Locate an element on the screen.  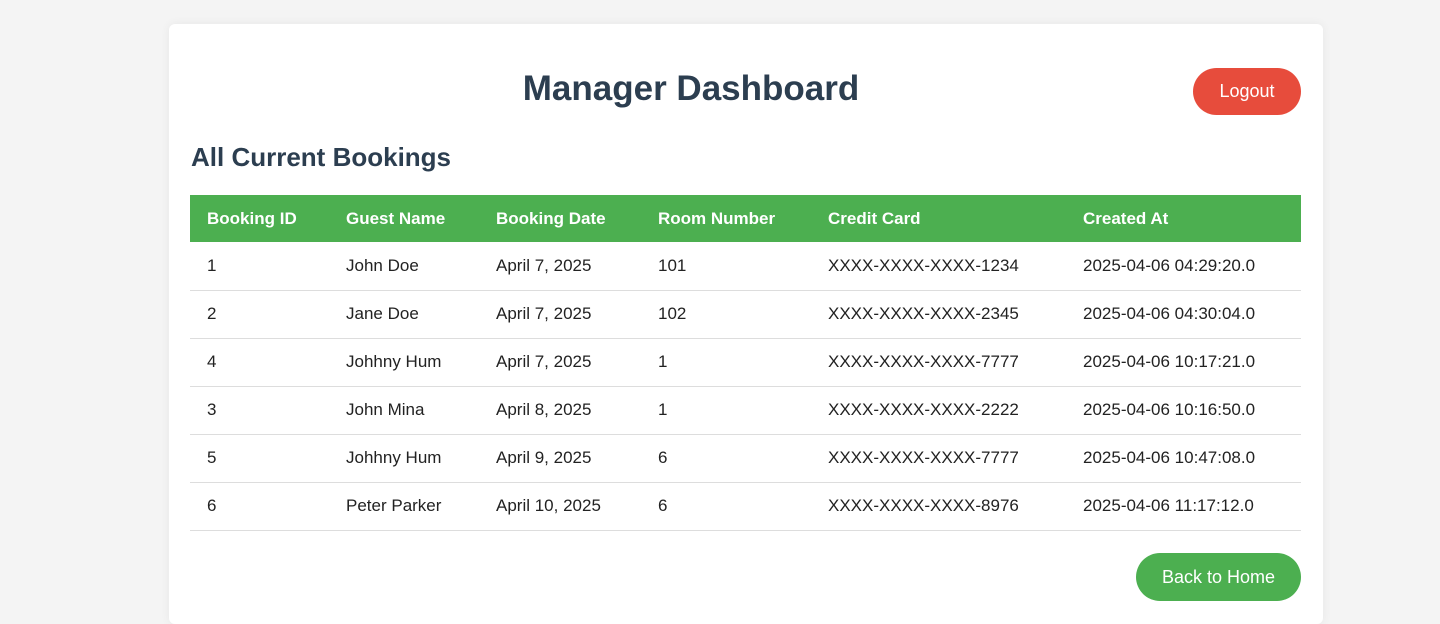
cell-booking-id: 4 is located at coordinates (259, 362).